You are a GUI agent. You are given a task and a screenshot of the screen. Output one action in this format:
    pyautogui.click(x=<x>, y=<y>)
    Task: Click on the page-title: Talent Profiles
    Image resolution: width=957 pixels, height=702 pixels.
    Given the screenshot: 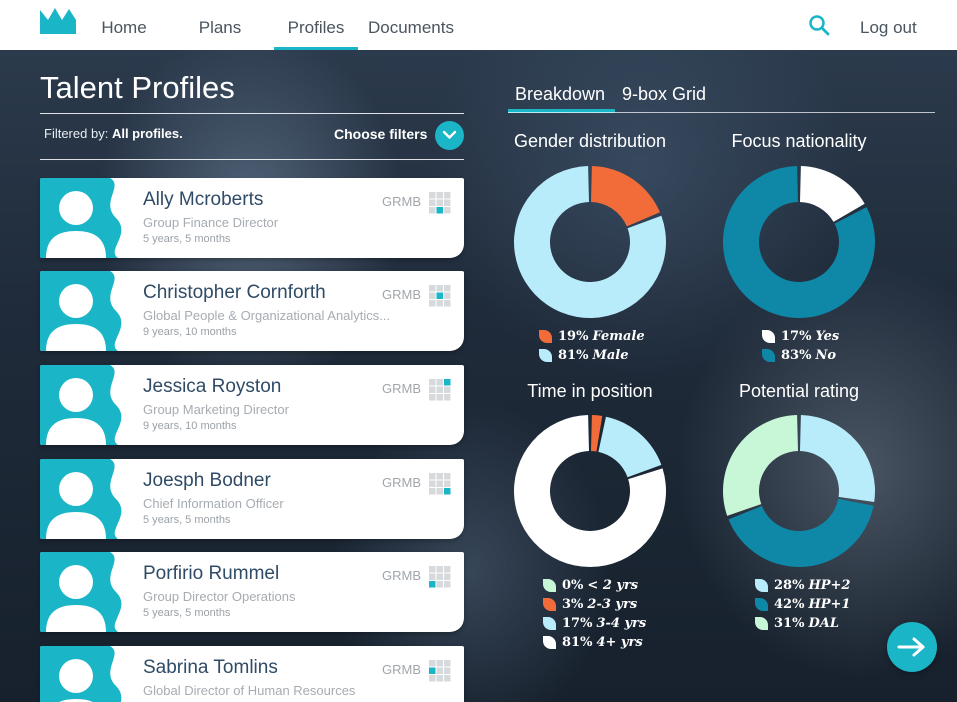 What is the action you would take?
    pyautogui.click(x=137, y=87)
    